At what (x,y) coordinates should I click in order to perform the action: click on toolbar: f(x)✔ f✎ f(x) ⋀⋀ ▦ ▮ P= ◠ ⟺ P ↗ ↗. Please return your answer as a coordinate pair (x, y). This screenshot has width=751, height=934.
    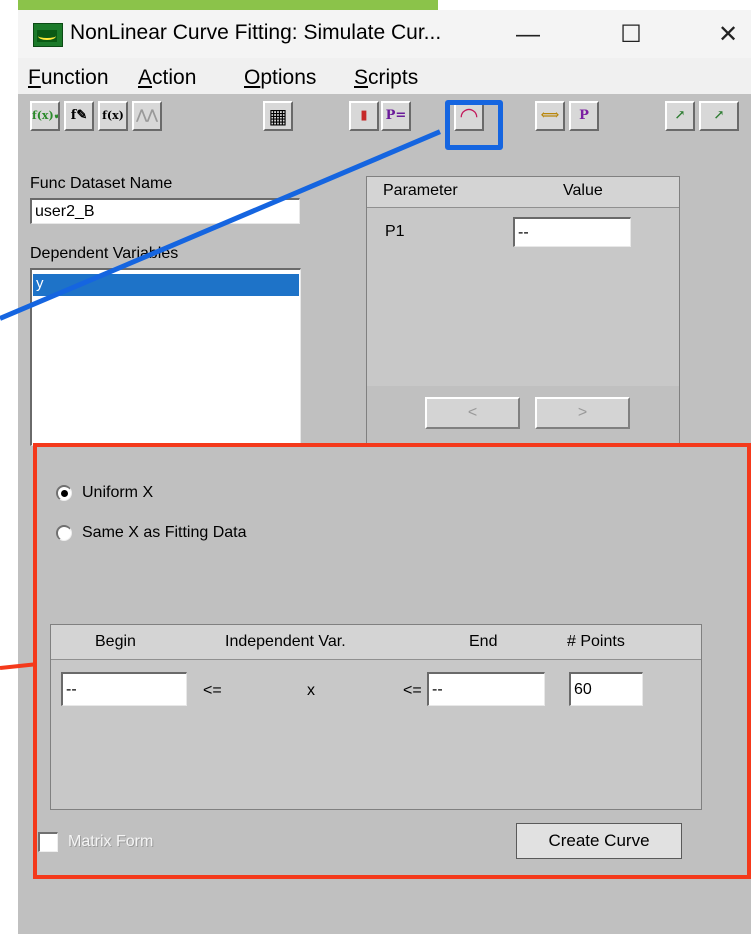
    Looking at the image, I should click on (384, 117).